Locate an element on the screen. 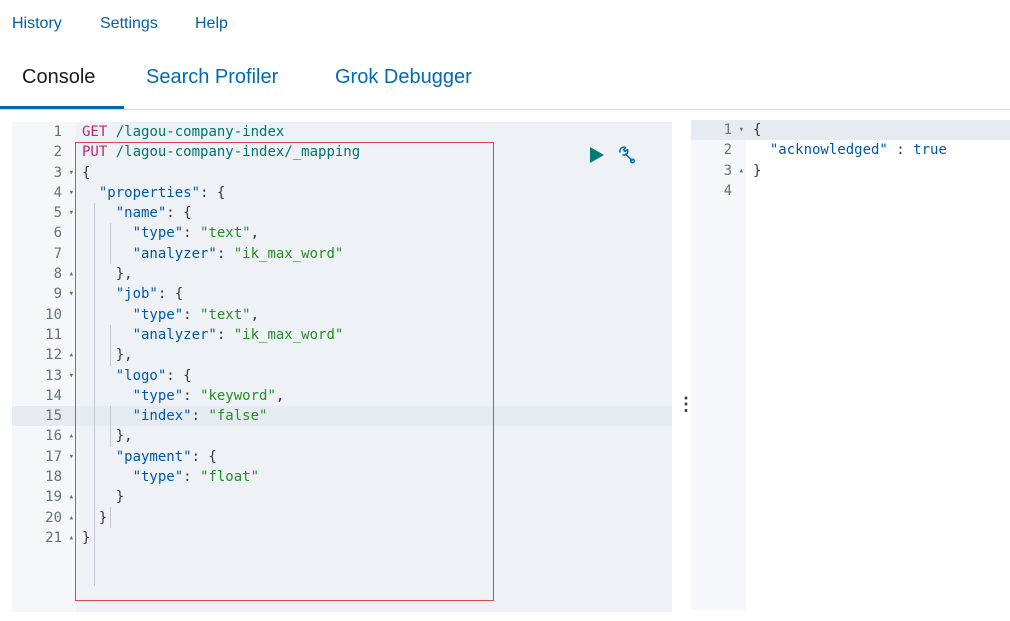 Image resolution: width=1010 pixels, height=621 pixels. line-number: 11 is located at coordinates (44, 335).